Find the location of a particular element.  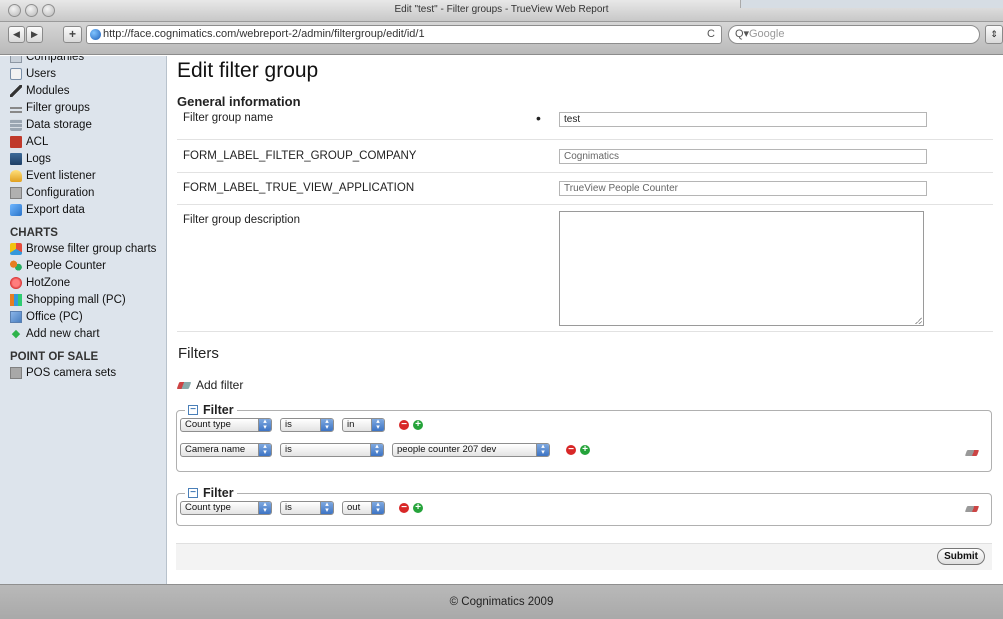

resize-grip-icon is located at coordinates (918, 320).